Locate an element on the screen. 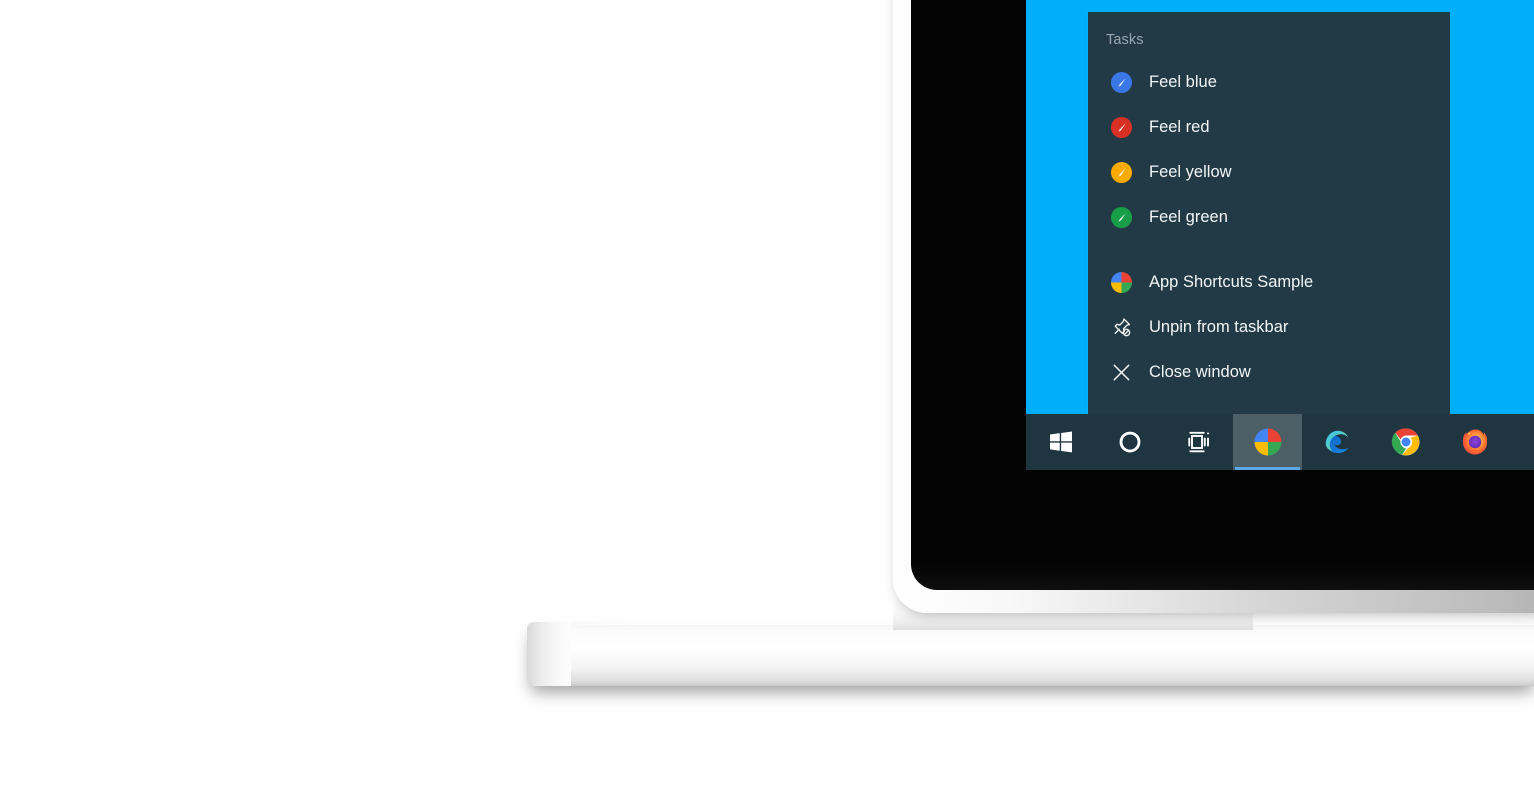  taskbar-button-mozilla-firefox is located at coordinates (1474, 442).